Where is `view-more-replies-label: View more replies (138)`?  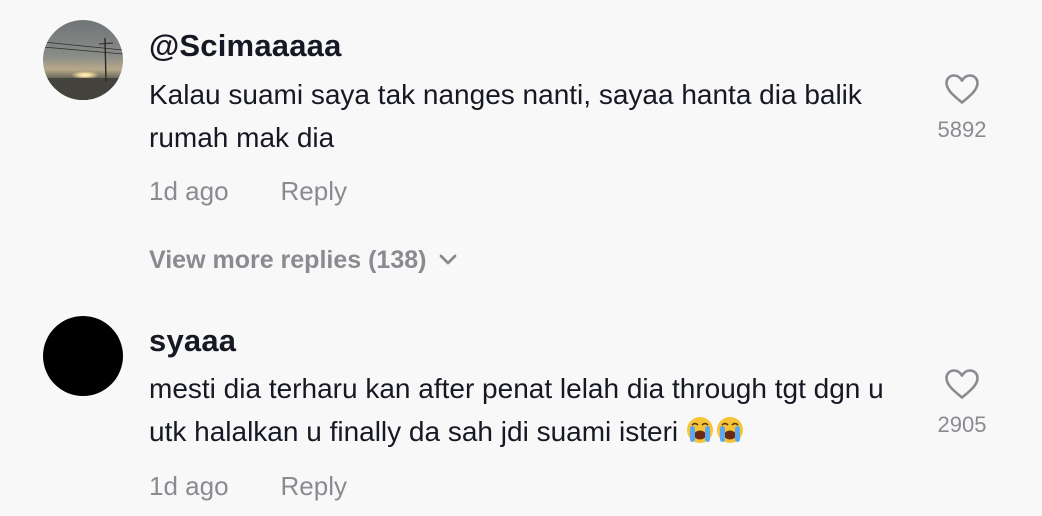 view-more-replies-label: View more replies (138) is located at coordinates (288, 260).